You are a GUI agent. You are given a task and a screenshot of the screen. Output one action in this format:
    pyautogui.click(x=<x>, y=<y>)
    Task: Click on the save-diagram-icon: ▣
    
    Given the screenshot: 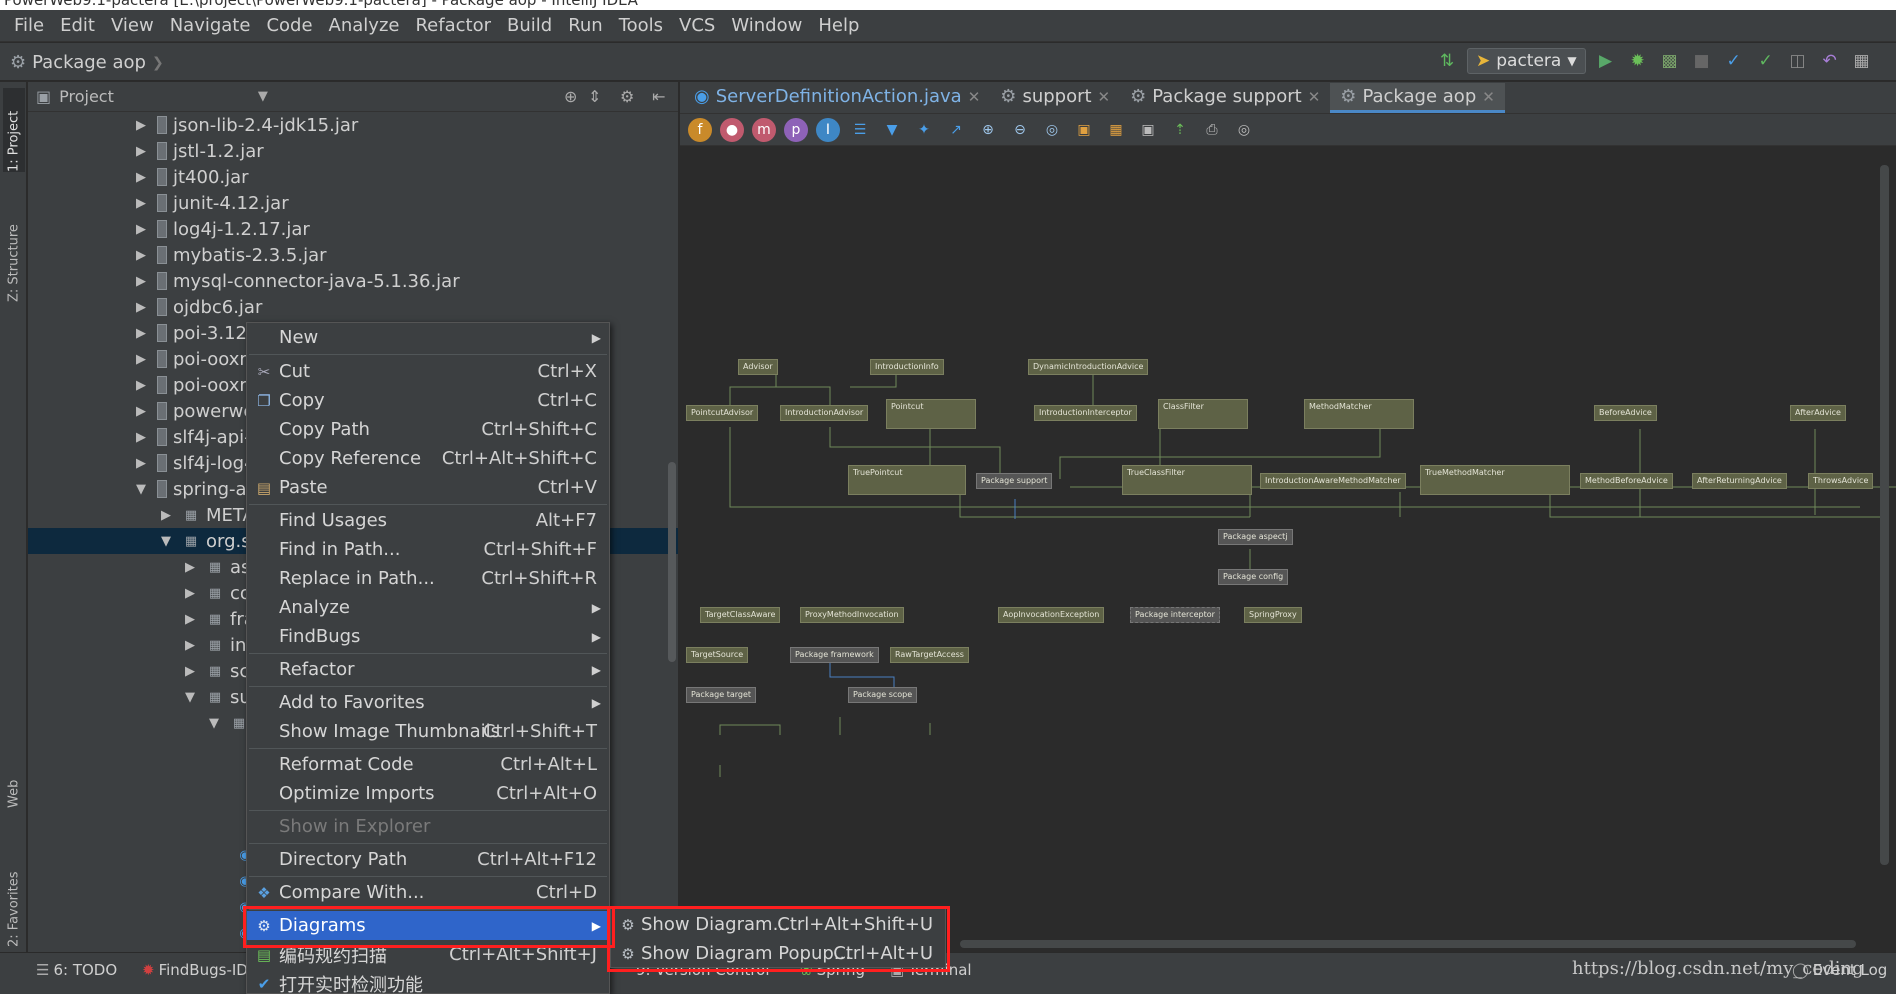 What is the action you would take?
    pyautogui.click(x=1148, y=130)
    